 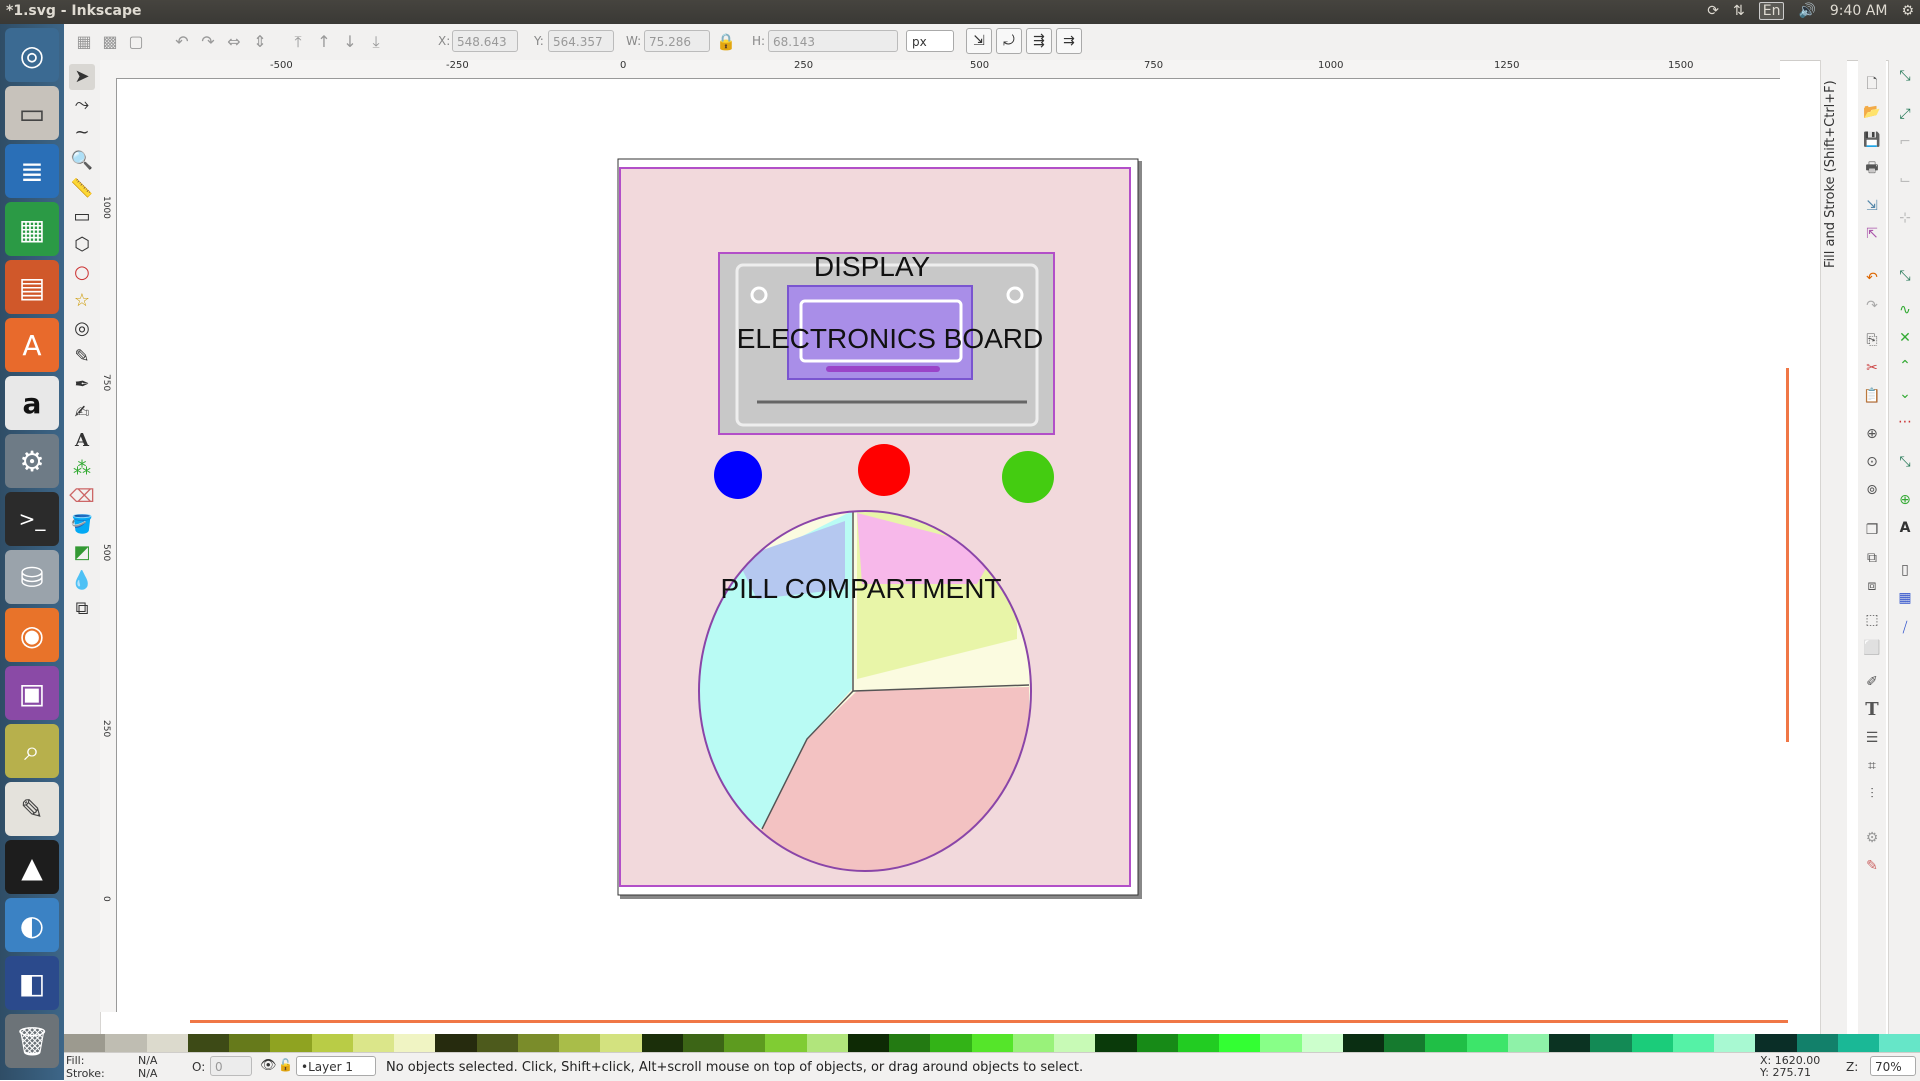 I want to click on preferences-icon: ⚙, so click(x=1872, y=838).